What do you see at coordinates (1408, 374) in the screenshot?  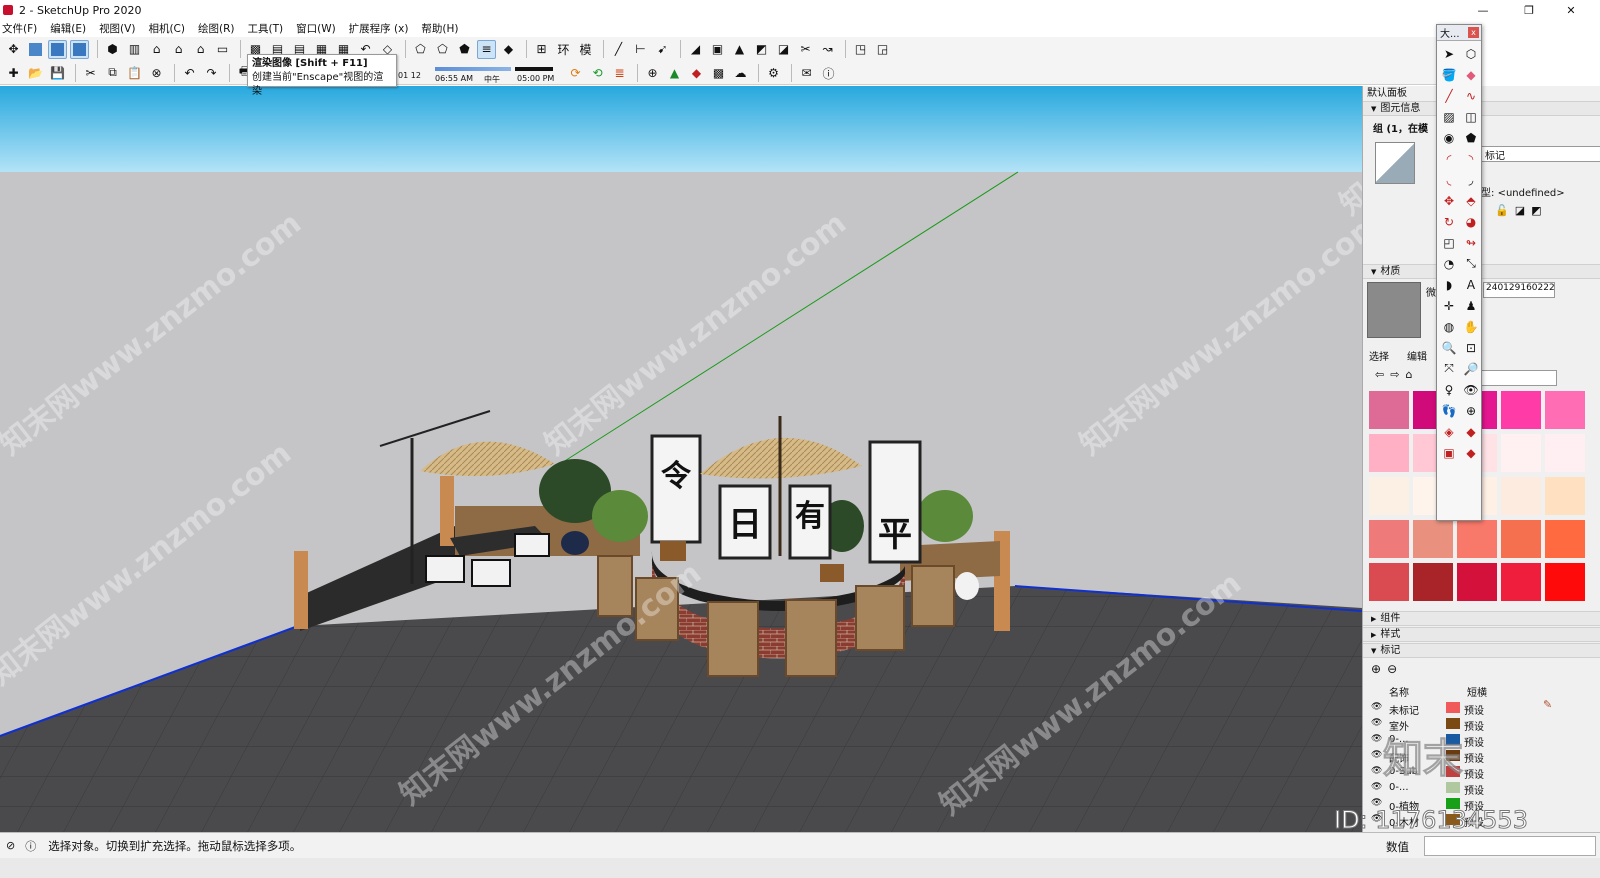 I see `home-icon: ⌂` at bounding box center [1408, 374].